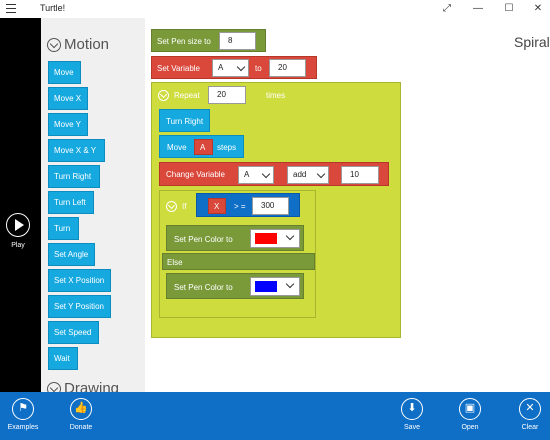  I want to click on palette-set-y-position: Set Y Position, so click(79, 306).